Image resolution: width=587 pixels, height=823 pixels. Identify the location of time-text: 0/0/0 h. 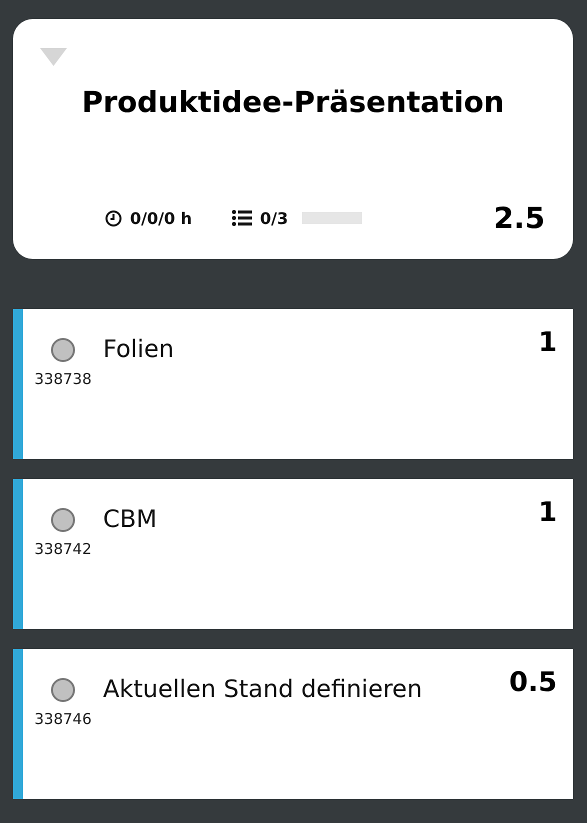
(161, 218).